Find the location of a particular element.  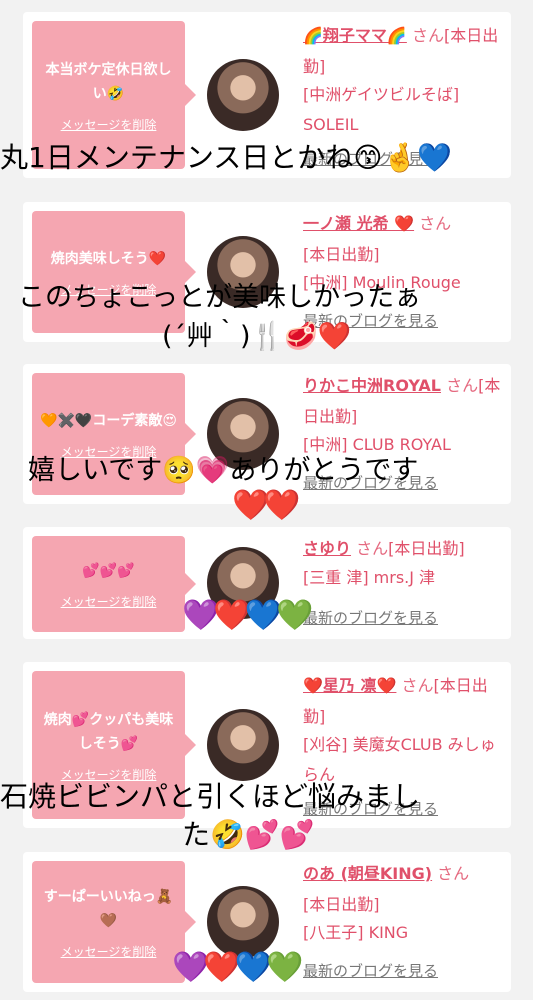

message-bubble: すーぱーいいねっ🧸🤎 メッセージを削除 is located at coordinates (114, 922).